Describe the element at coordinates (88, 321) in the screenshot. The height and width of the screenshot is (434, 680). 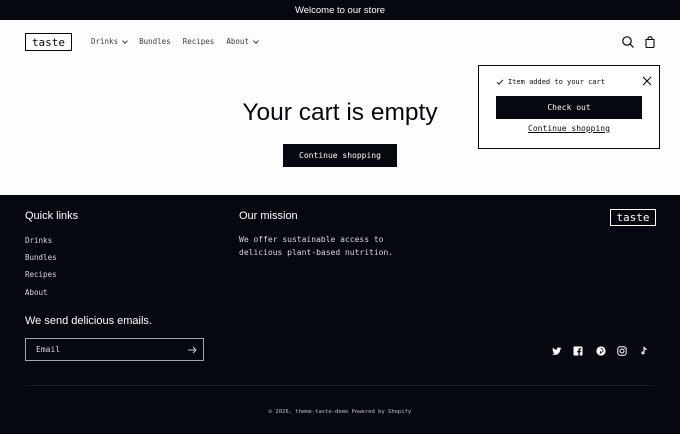
I see `newsletter-heading: We send delicious emails.` at that location.